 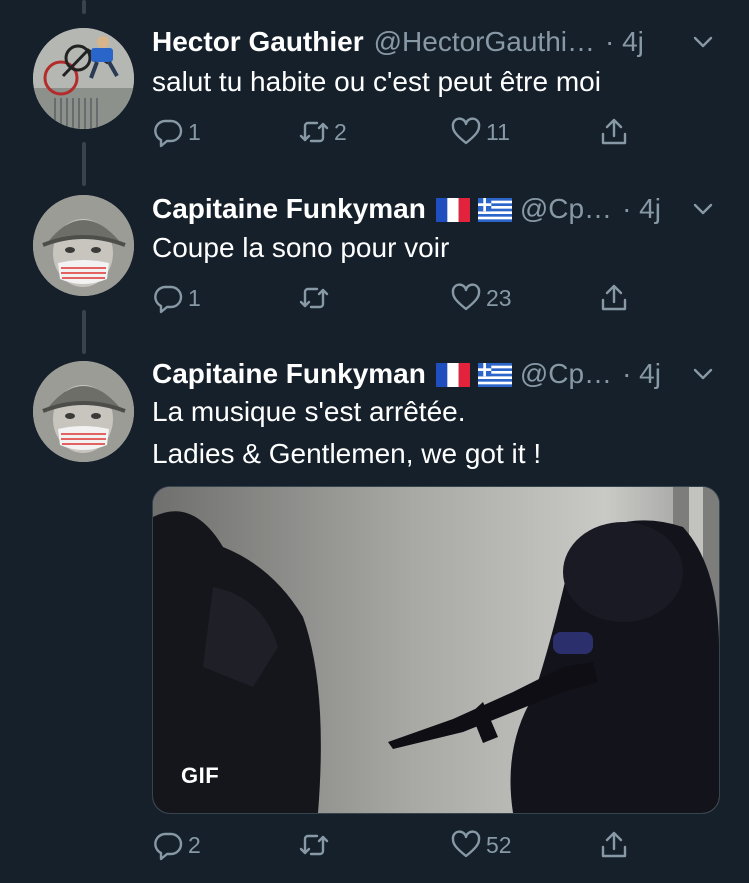 I want to click on tweet-text: Coupe la sono pour voir, so click(x=440, y=248).